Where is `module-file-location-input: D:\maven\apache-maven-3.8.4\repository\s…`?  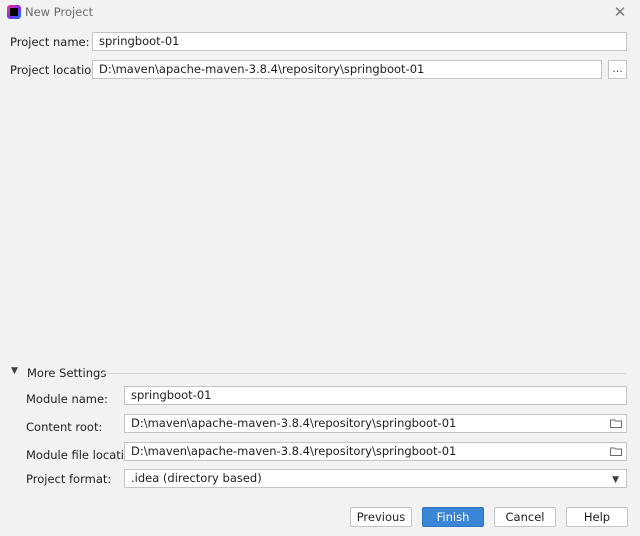
module-file-location-input: D:\maven\apache-maven-3.8.4\repository\s… is located at coordinates (375, 451).